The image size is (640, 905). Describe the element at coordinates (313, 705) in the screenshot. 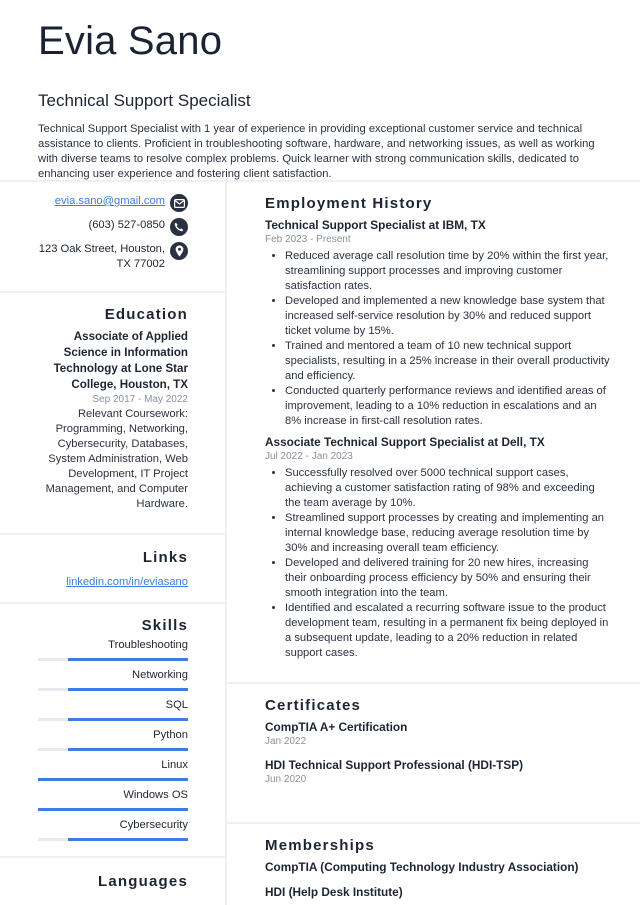

I see `certificates-heading: Certificates` at that location.